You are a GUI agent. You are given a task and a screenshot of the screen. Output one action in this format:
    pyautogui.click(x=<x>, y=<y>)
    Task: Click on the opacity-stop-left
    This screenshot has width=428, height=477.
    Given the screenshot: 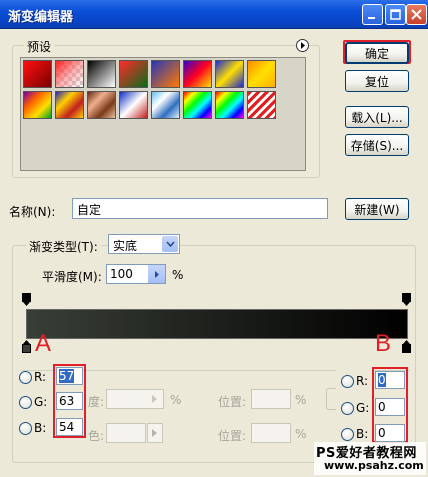 What is the action you would take?
    pyautogui.click(x=27, y=301)
    